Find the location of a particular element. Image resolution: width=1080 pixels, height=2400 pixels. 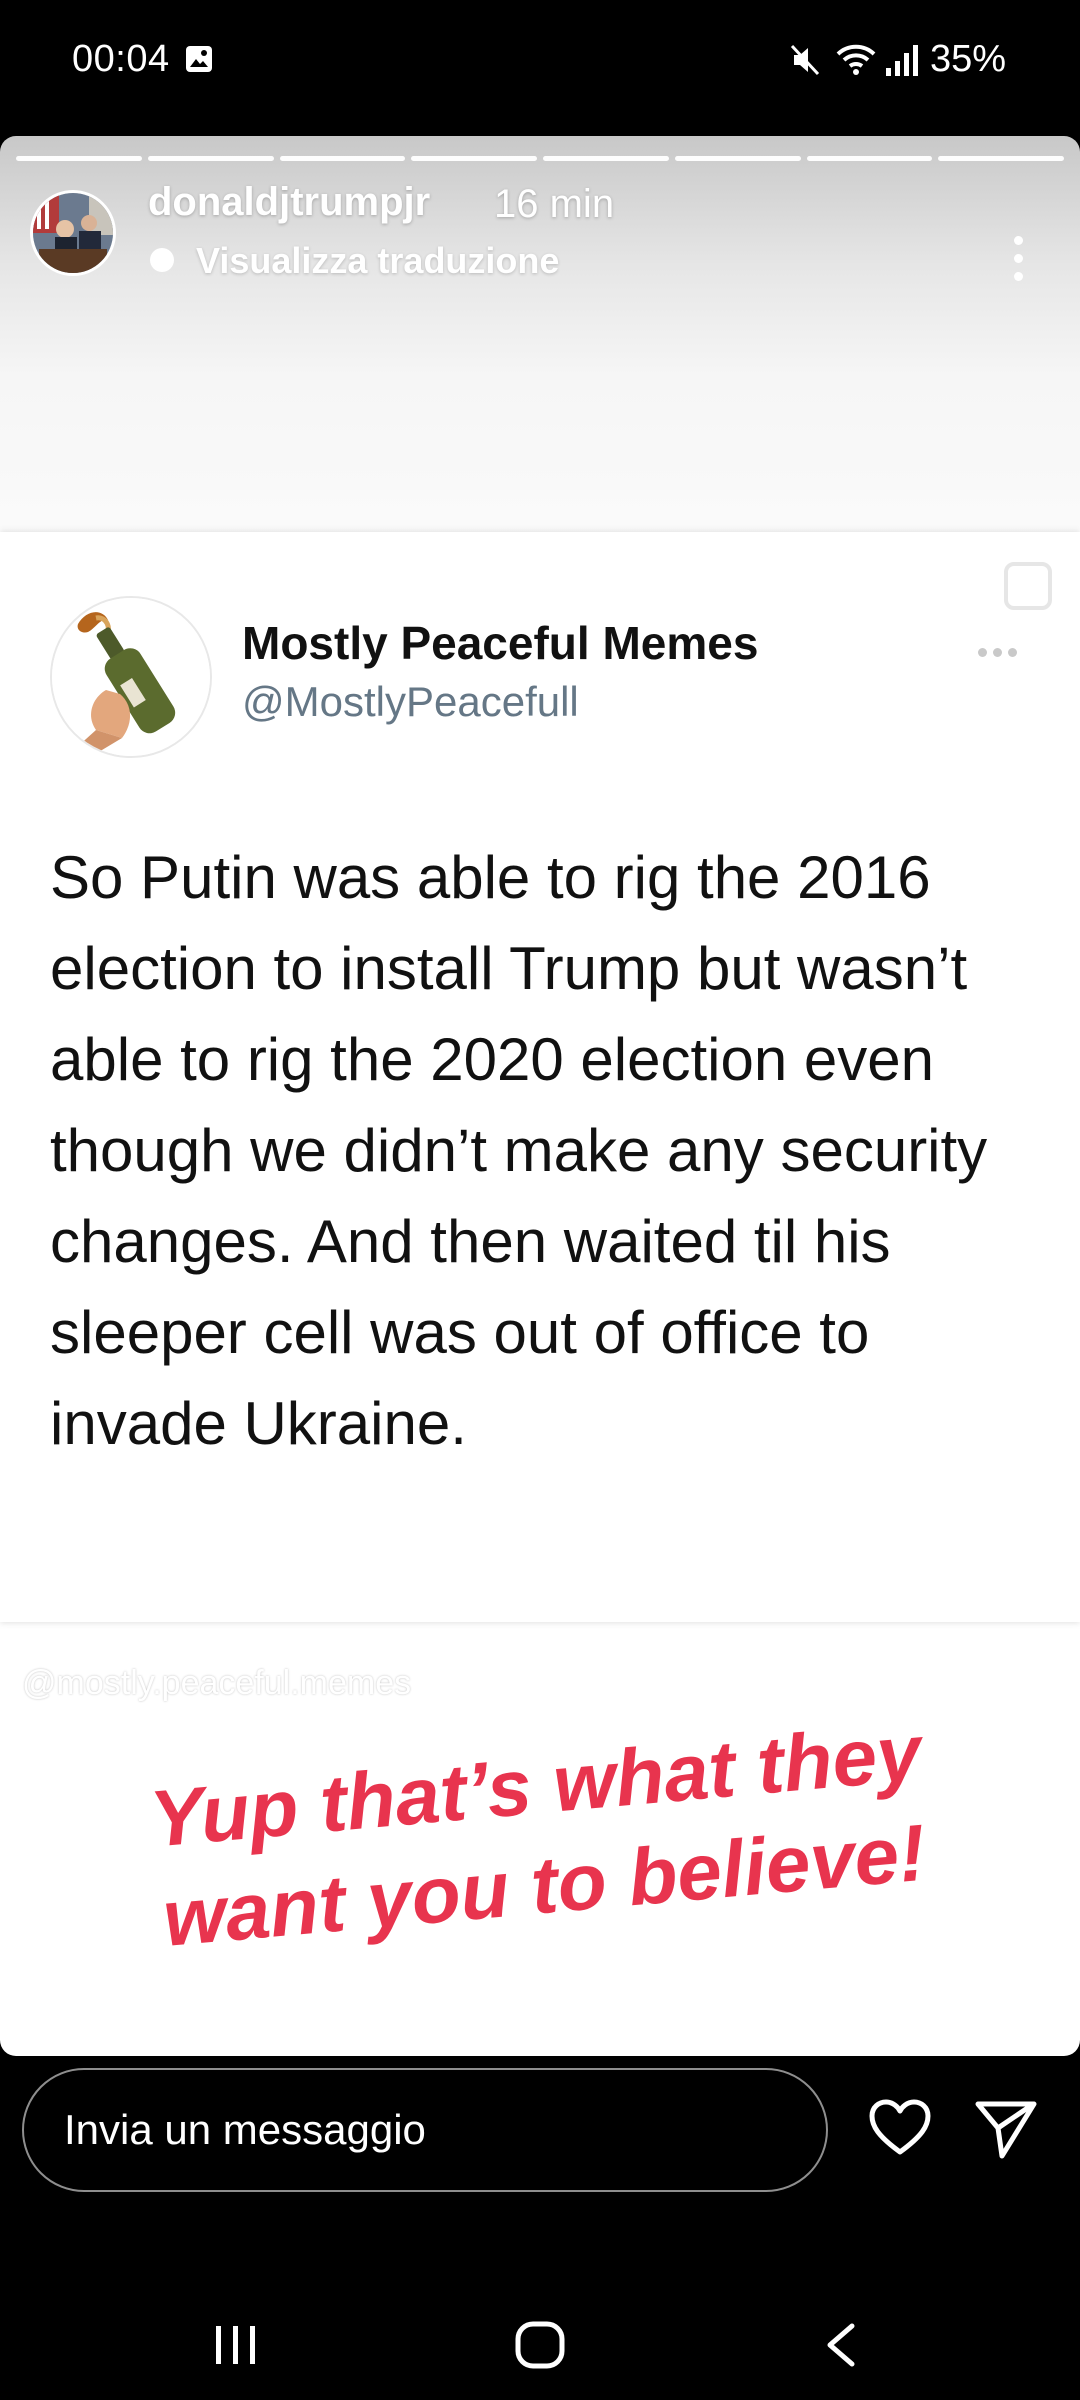

status-time: 00:04 is located at coordinates (121, 59).